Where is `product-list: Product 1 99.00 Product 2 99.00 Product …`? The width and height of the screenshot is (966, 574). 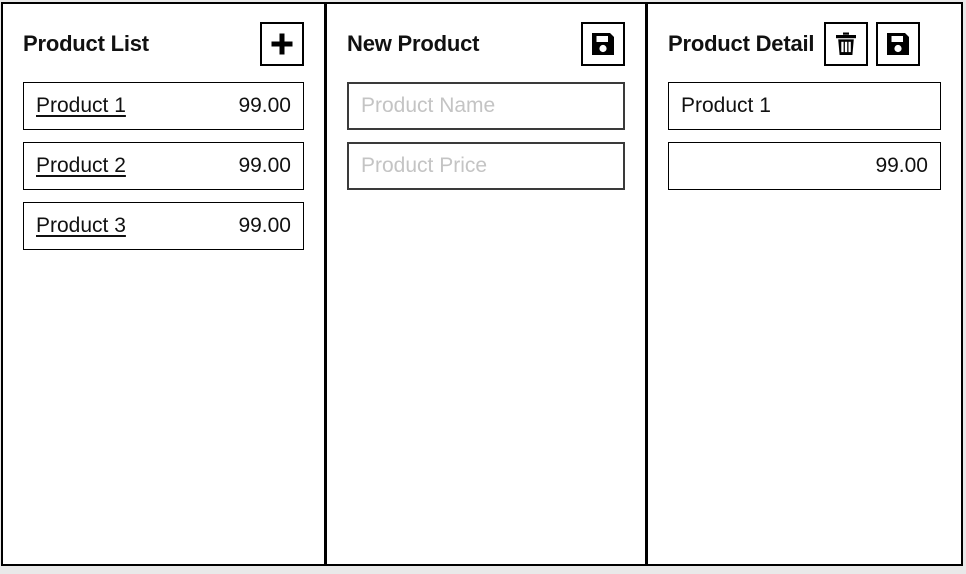
product-list: Product 1 99.00 Product 2 99.00 Product … is located at coordinates (163, 172).